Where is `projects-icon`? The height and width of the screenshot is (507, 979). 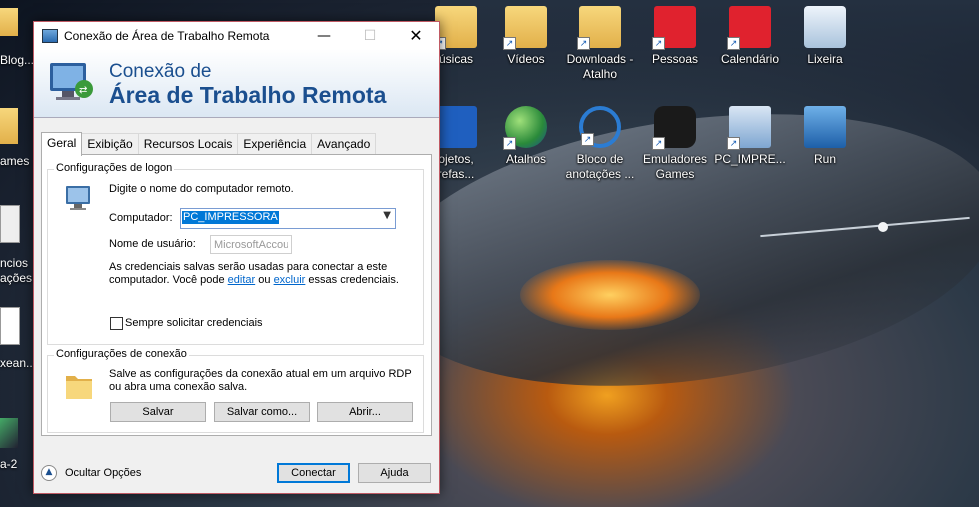 projects-icon is located at coordinates (456, 127).